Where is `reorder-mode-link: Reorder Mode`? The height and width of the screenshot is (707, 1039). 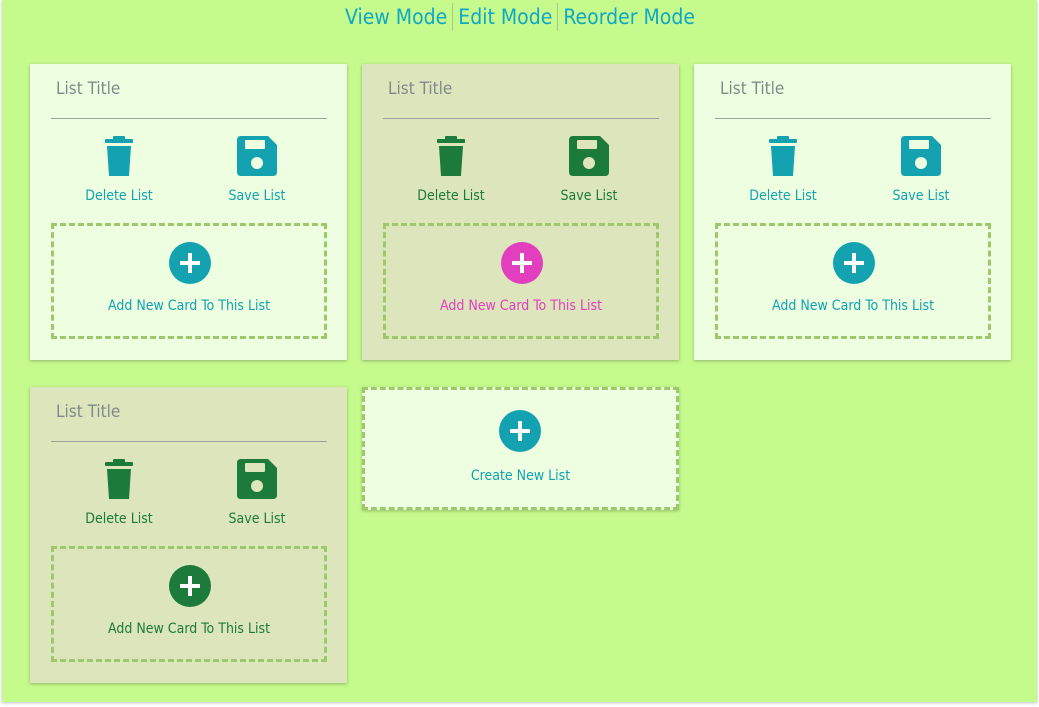
reorder-mode-link: Reorder Mode is located at coordinates (629, 17).